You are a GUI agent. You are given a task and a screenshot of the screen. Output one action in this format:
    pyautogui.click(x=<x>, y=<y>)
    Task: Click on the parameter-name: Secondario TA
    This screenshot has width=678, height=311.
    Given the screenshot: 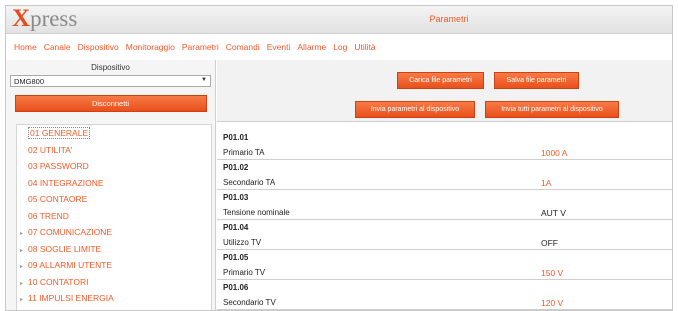 What is the action you would take?
    pyautogui.click(x=249, y=182)
    